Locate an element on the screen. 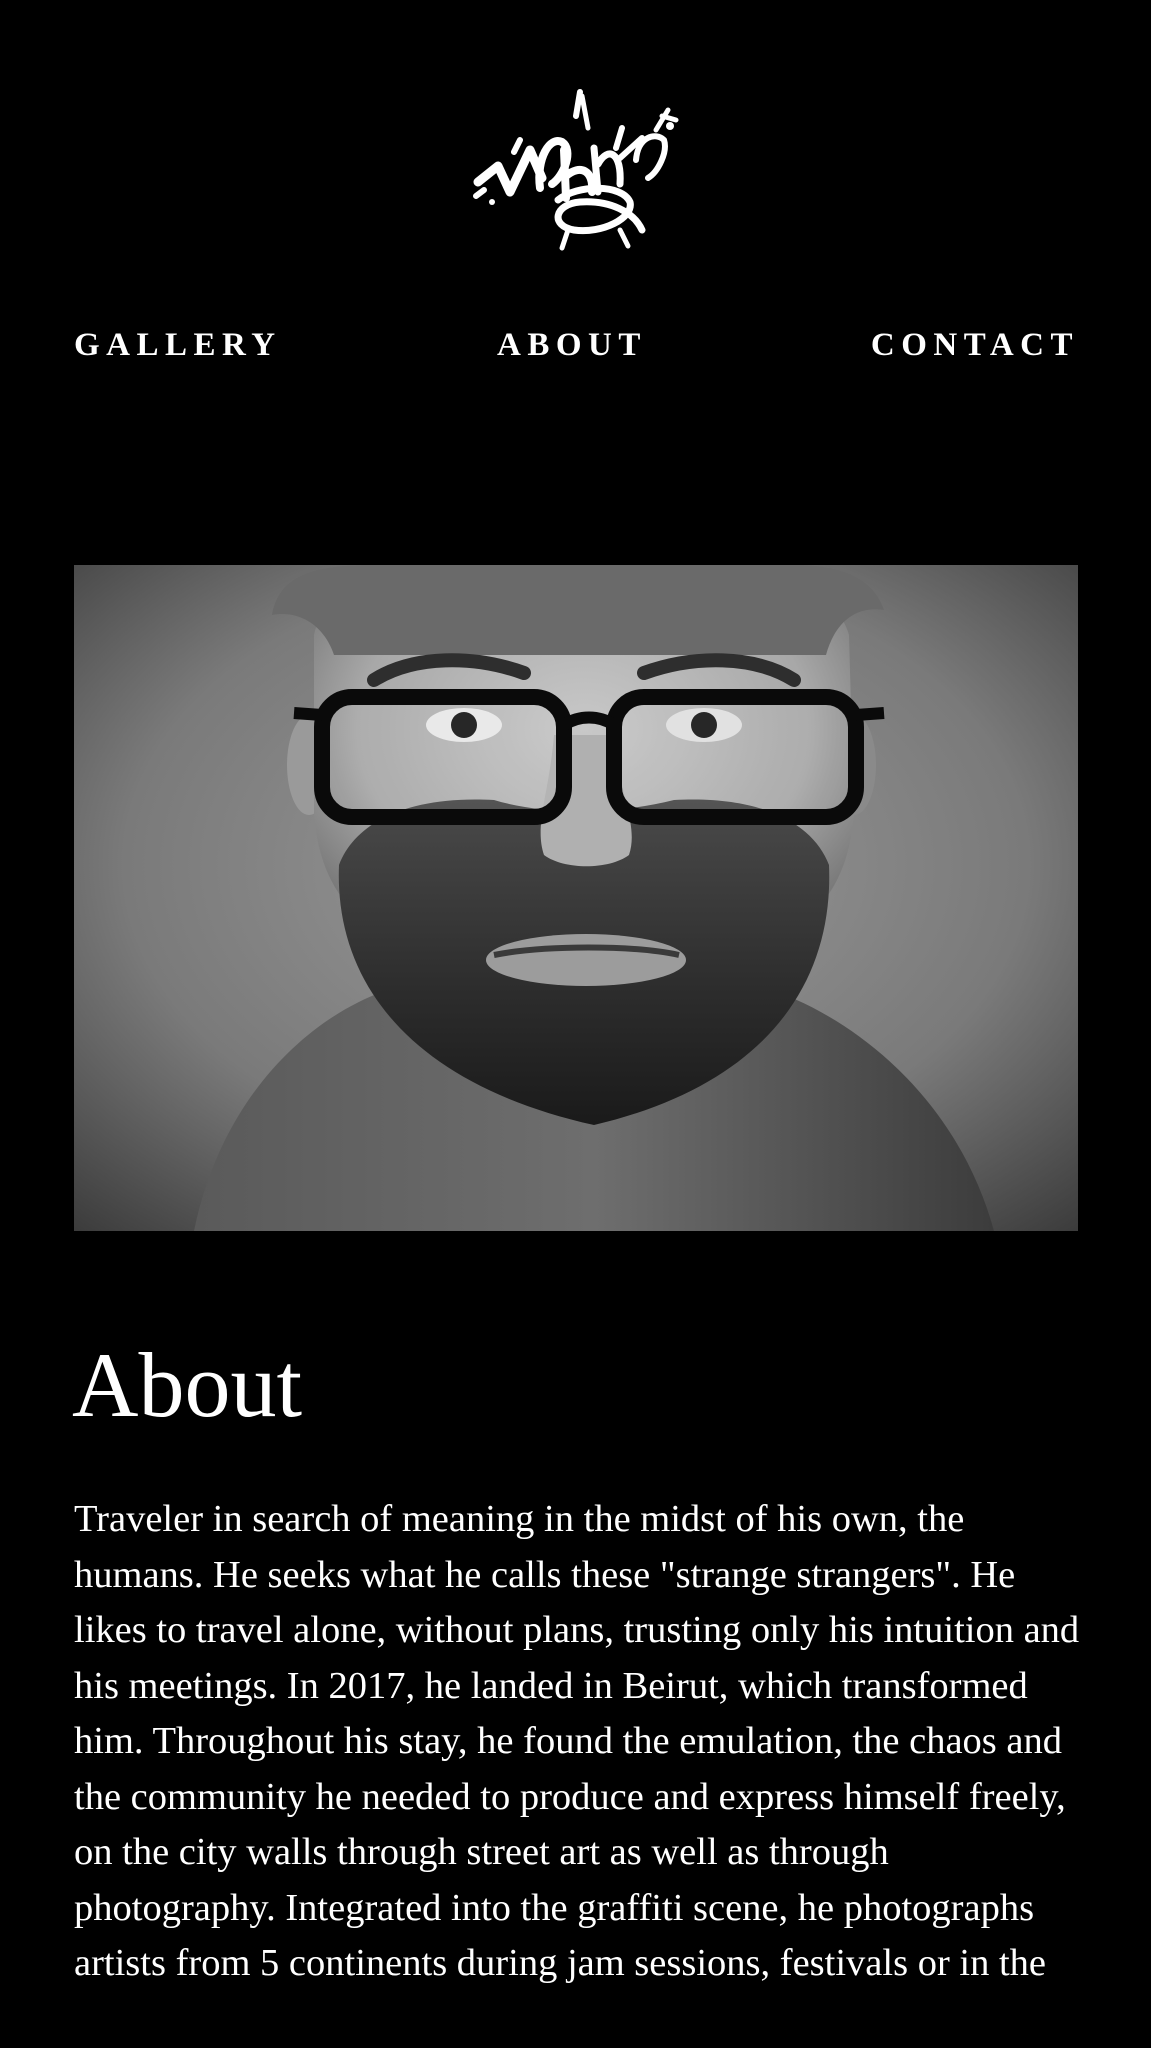  main-nav: GALLERY ABOUT CONTACT is located at coordinates (576, 345).